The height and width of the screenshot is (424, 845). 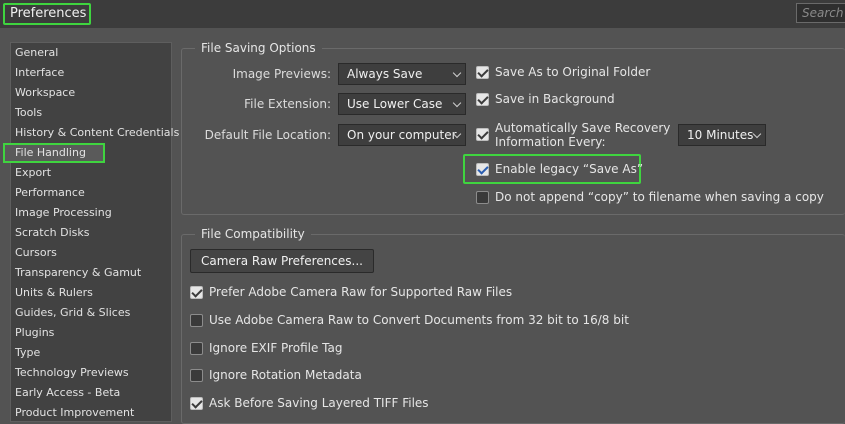 I want to click on sidebar-item-general: General, so click(x=91, y=53).